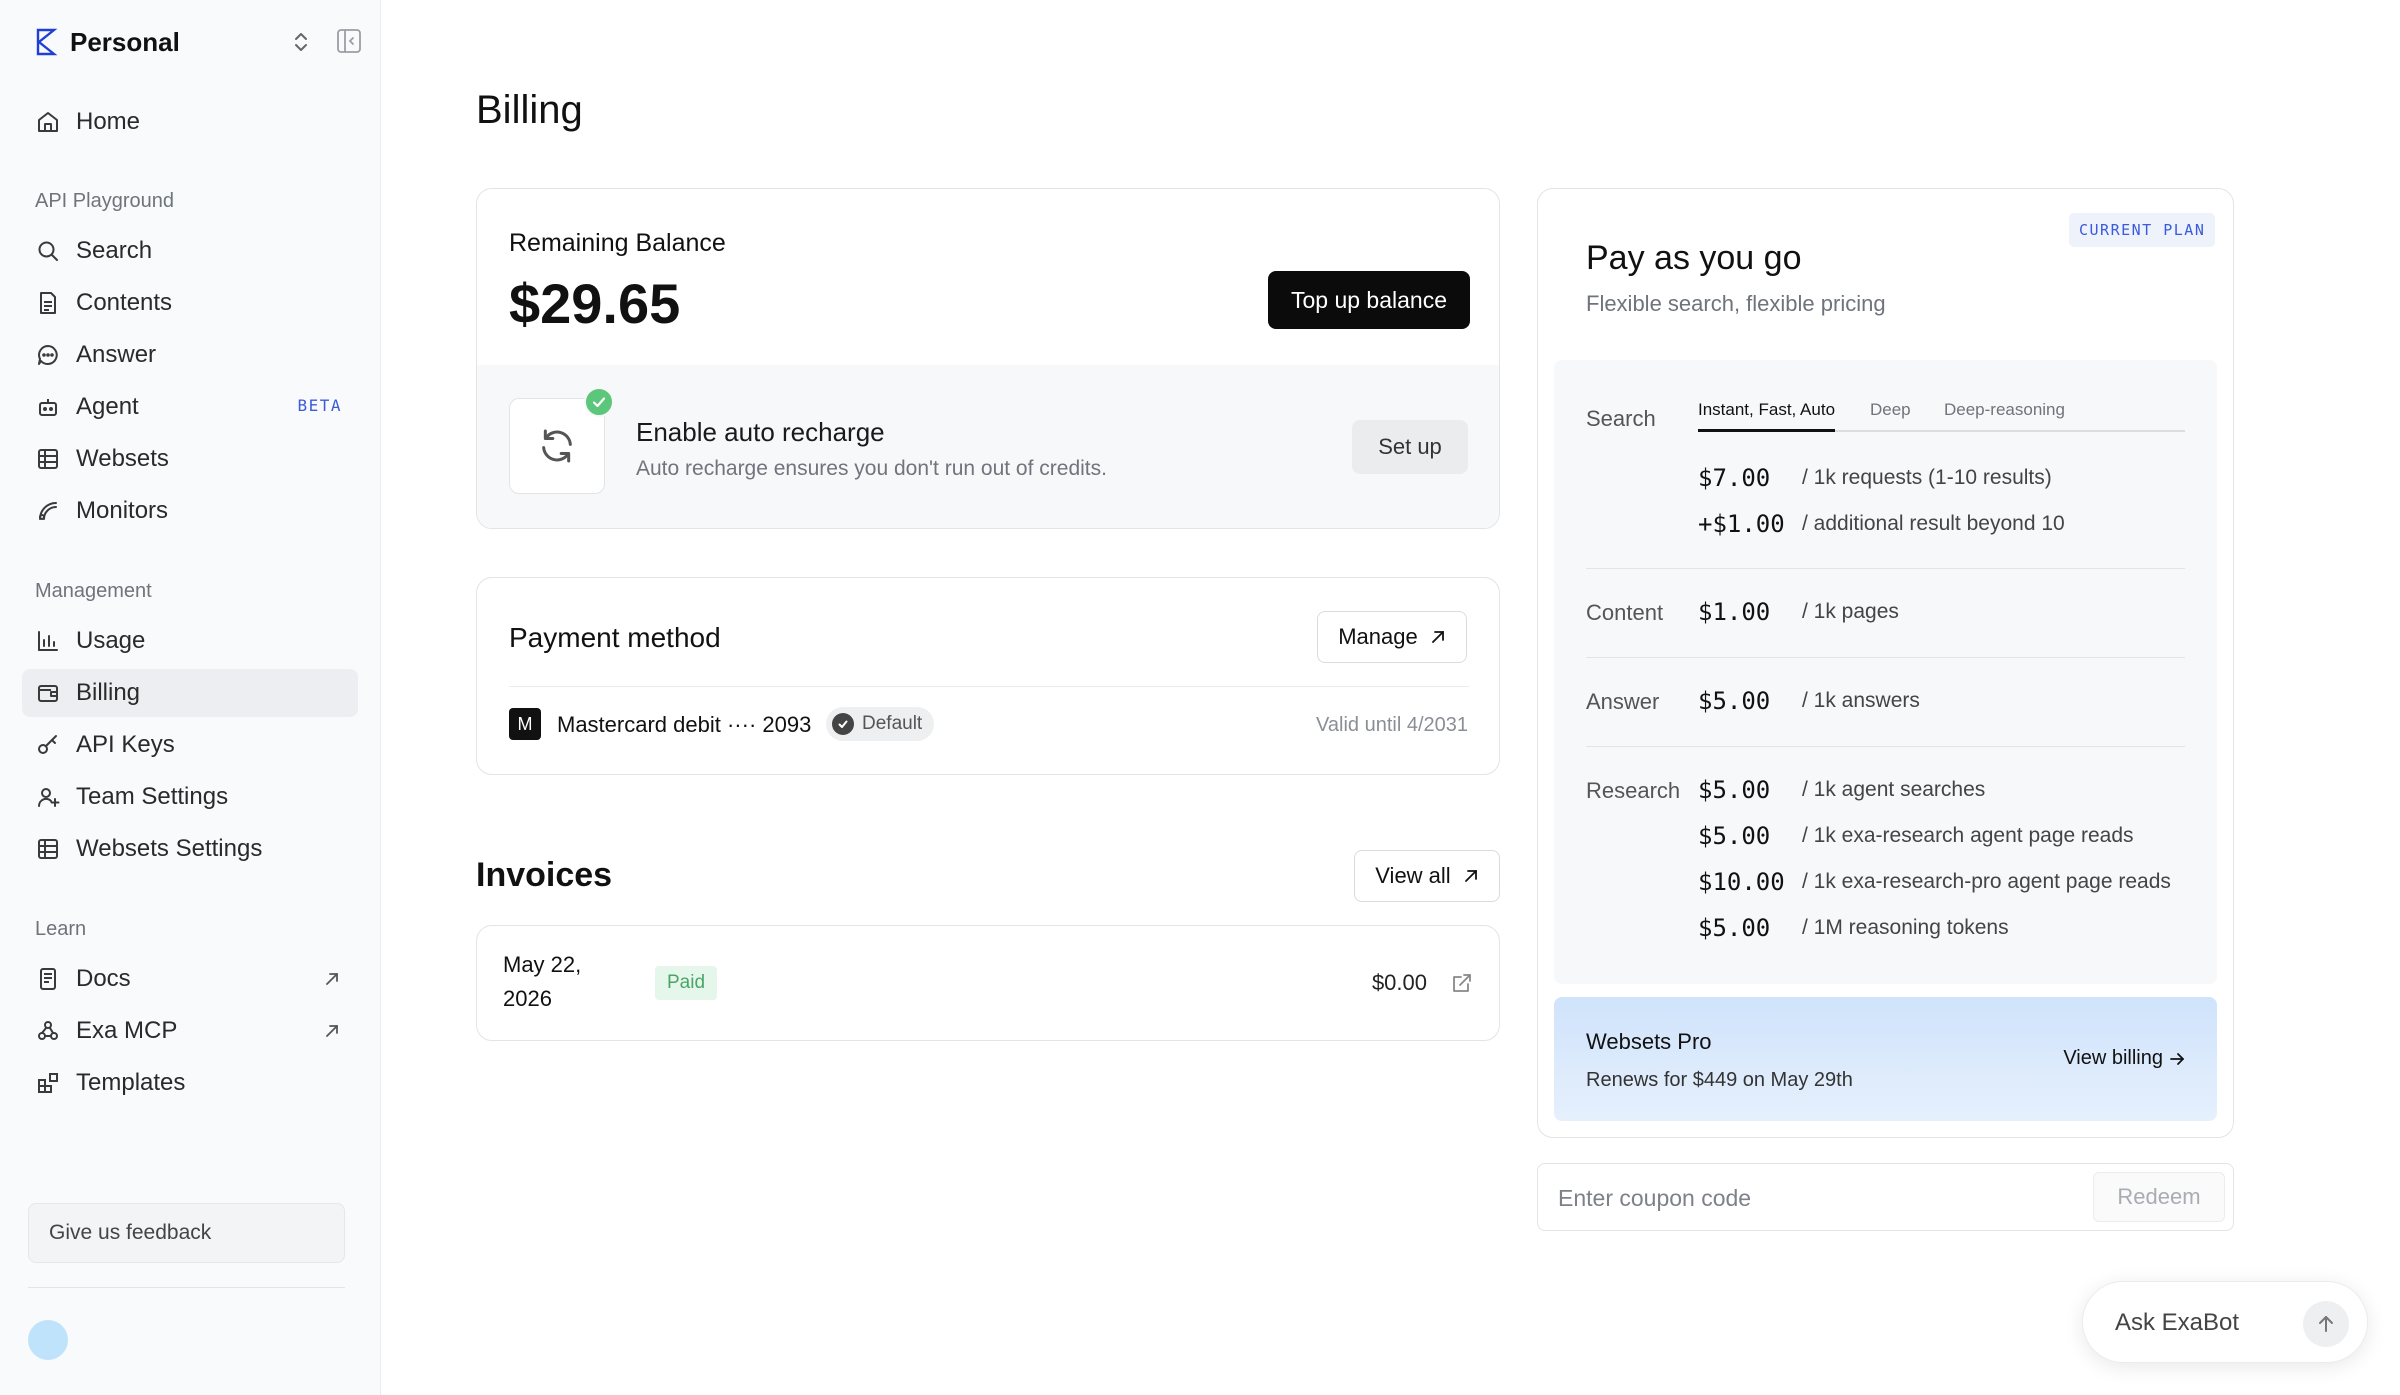 The height and width of the screenshot is (1395, 2400). What do you see at coordinates (116, 354) in the screenshot?
I see `sidebar-item-label: Answer` at bounding box center [116, 354].